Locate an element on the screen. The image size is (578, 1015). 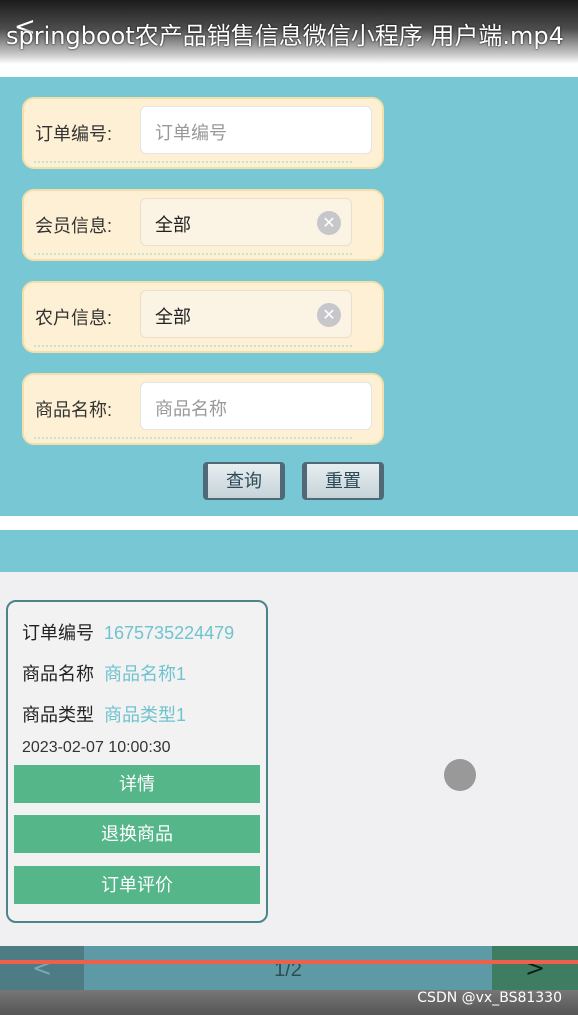
product-name-field: 商品名称 is located at coordinates (203, 409).